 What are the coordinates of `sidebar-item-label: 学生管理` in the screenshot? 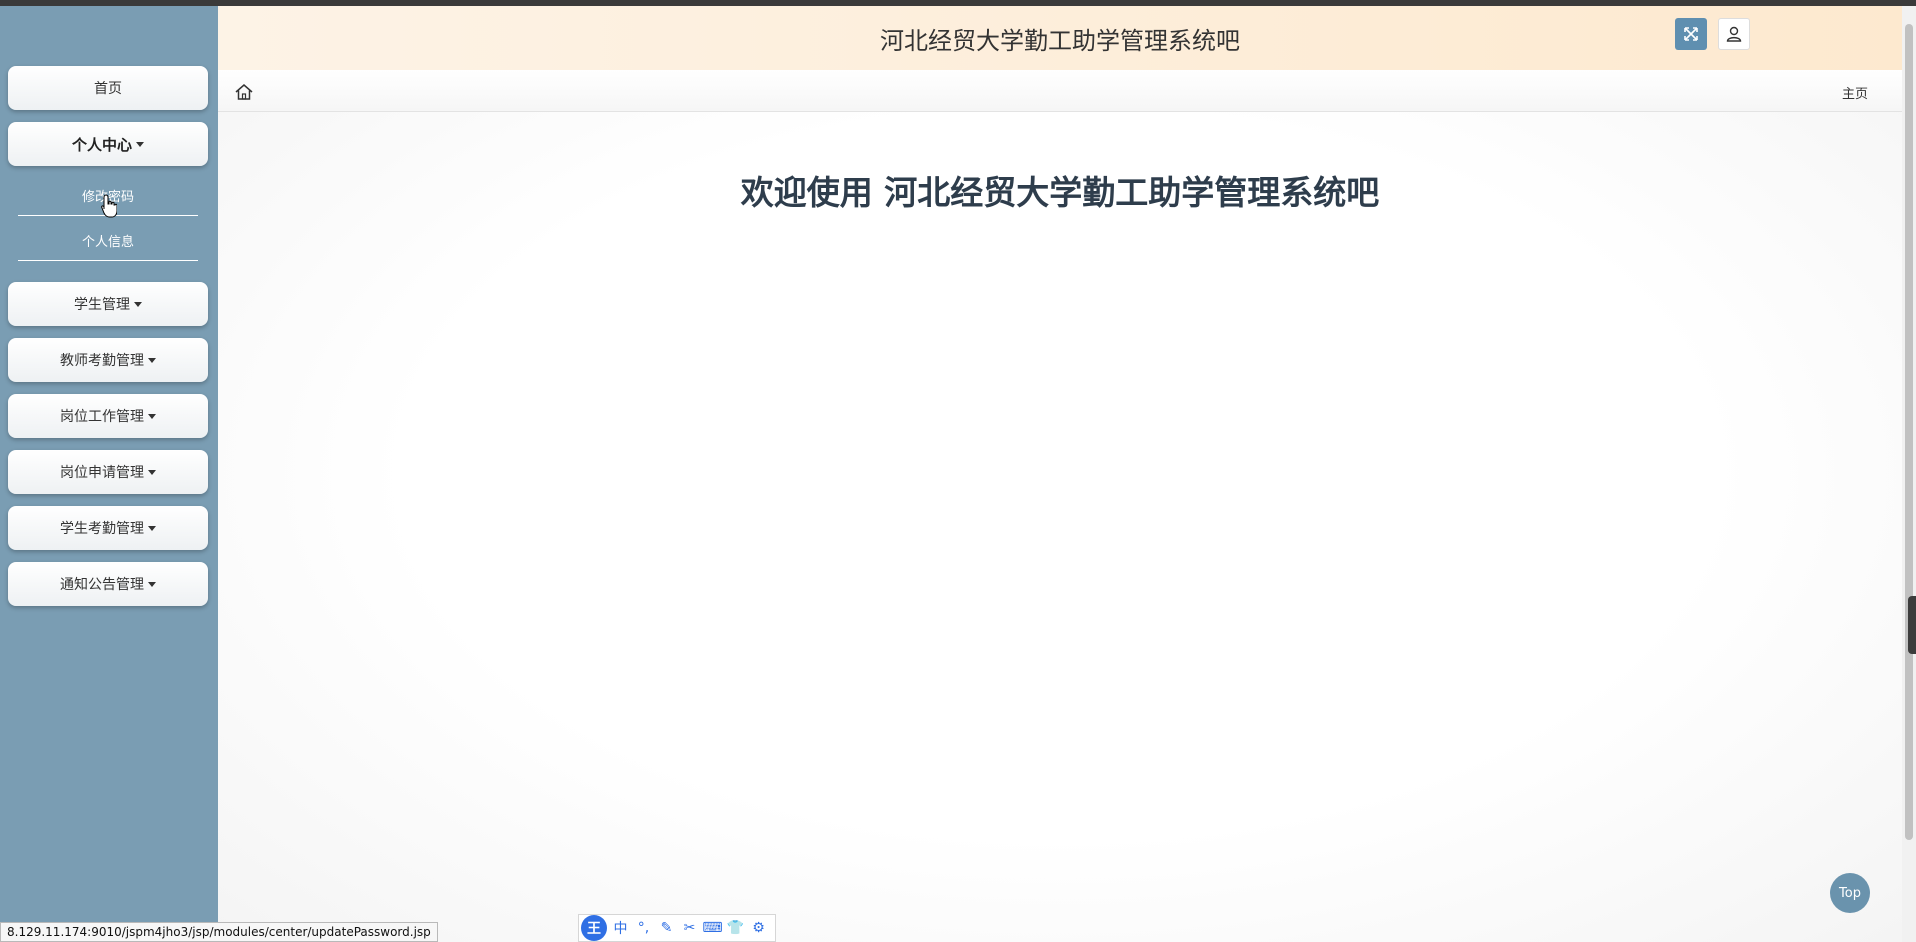 It's located at (102, 305).